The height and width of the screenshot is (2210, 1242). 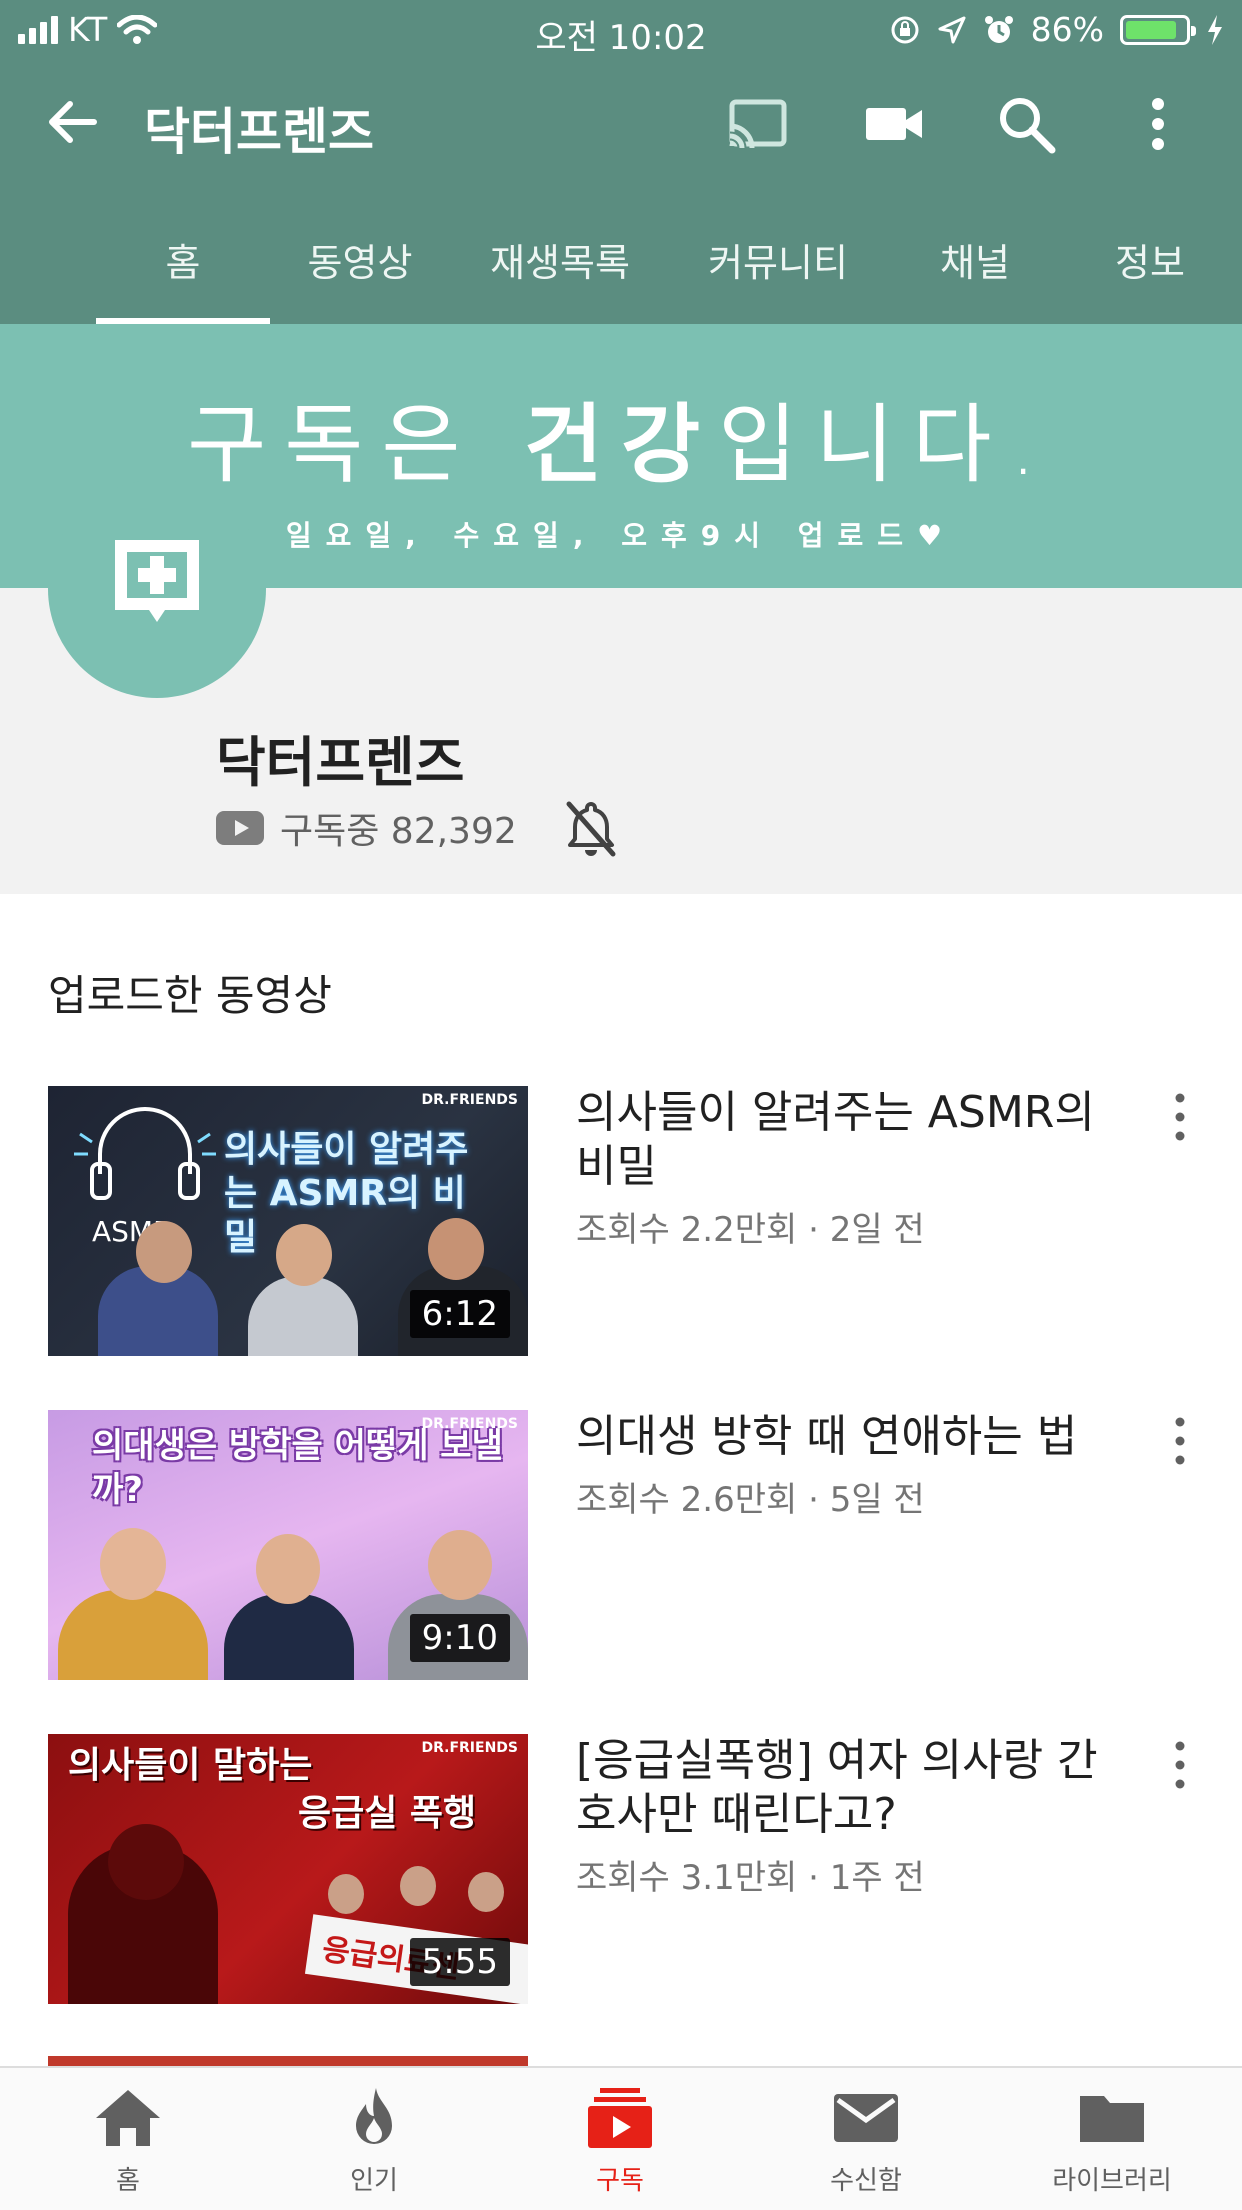 What do you see at coordinates (145, 1153) in the screenshot?
I see `headphones-icon` at bounding box center [145, 1153].